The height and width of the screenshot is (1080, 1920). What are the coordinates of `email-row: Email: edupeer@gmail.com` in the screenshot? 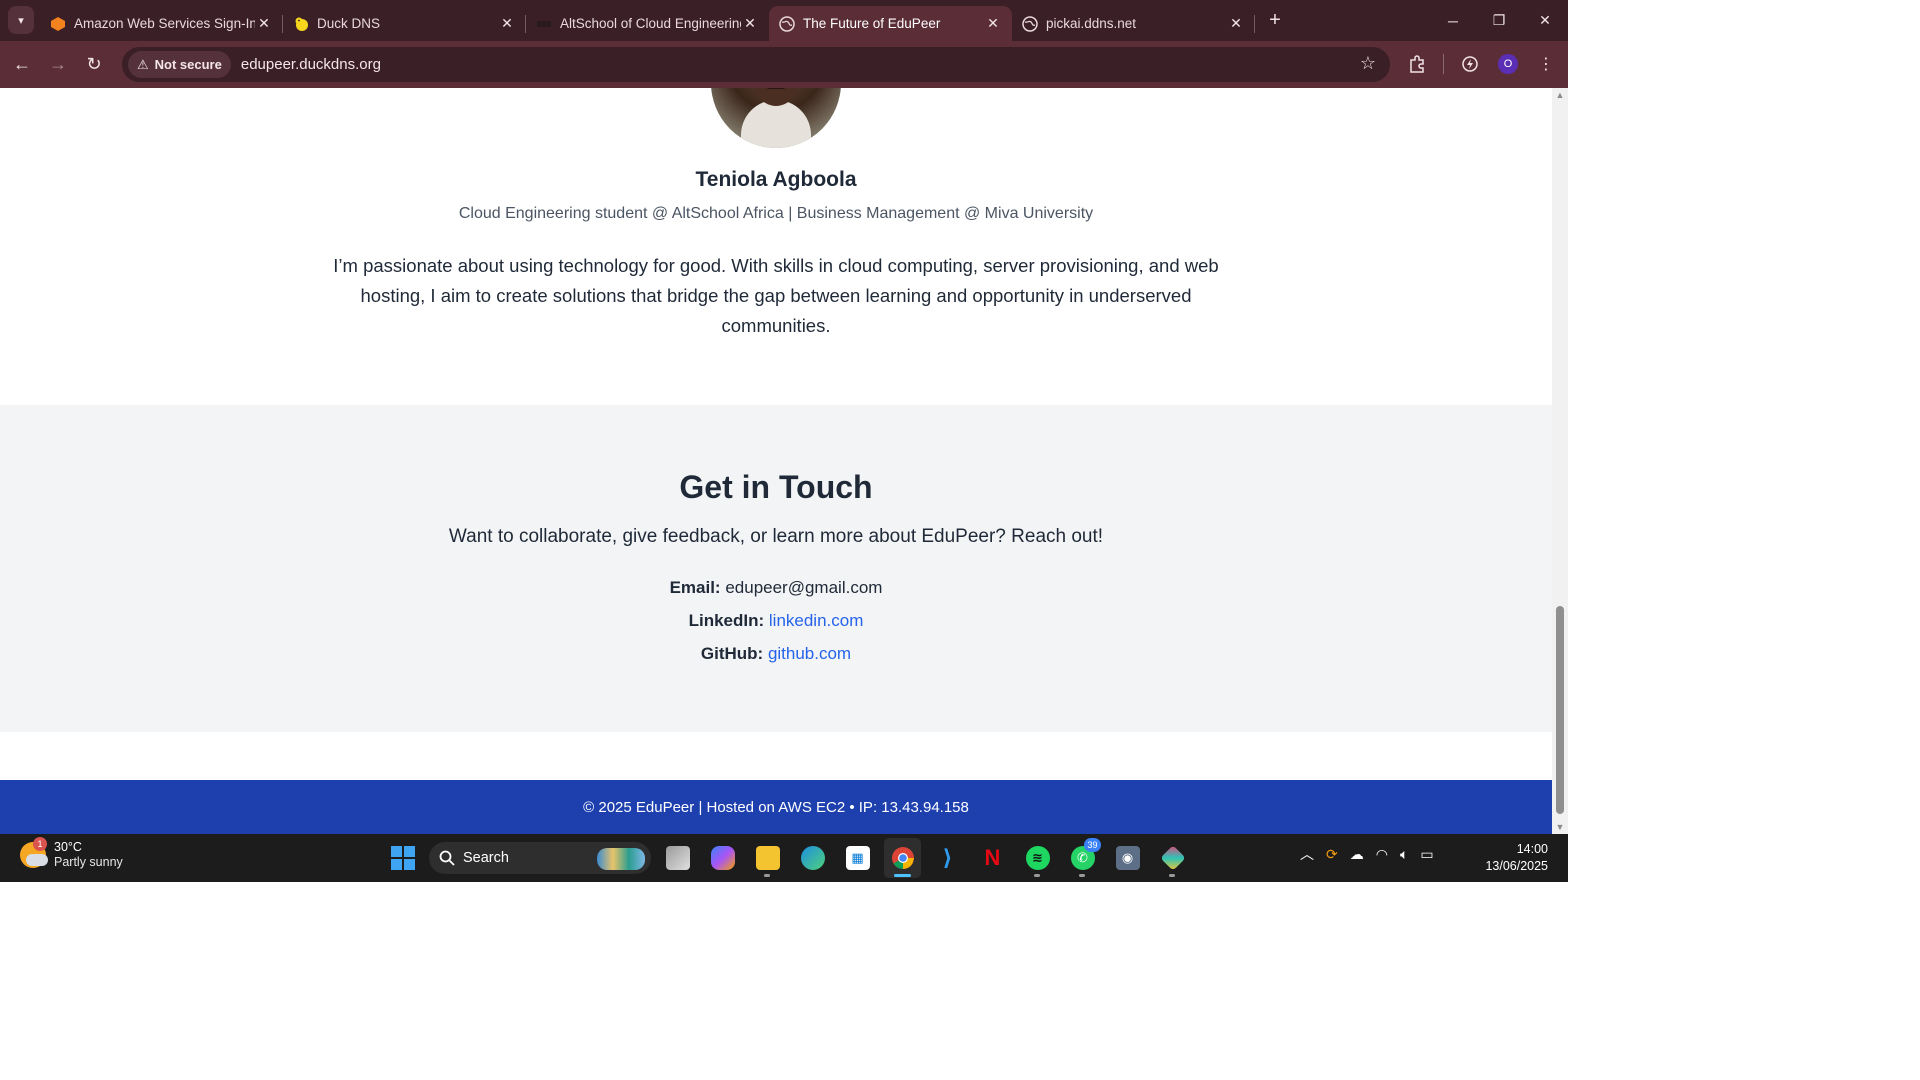 It's located at (776, 588).